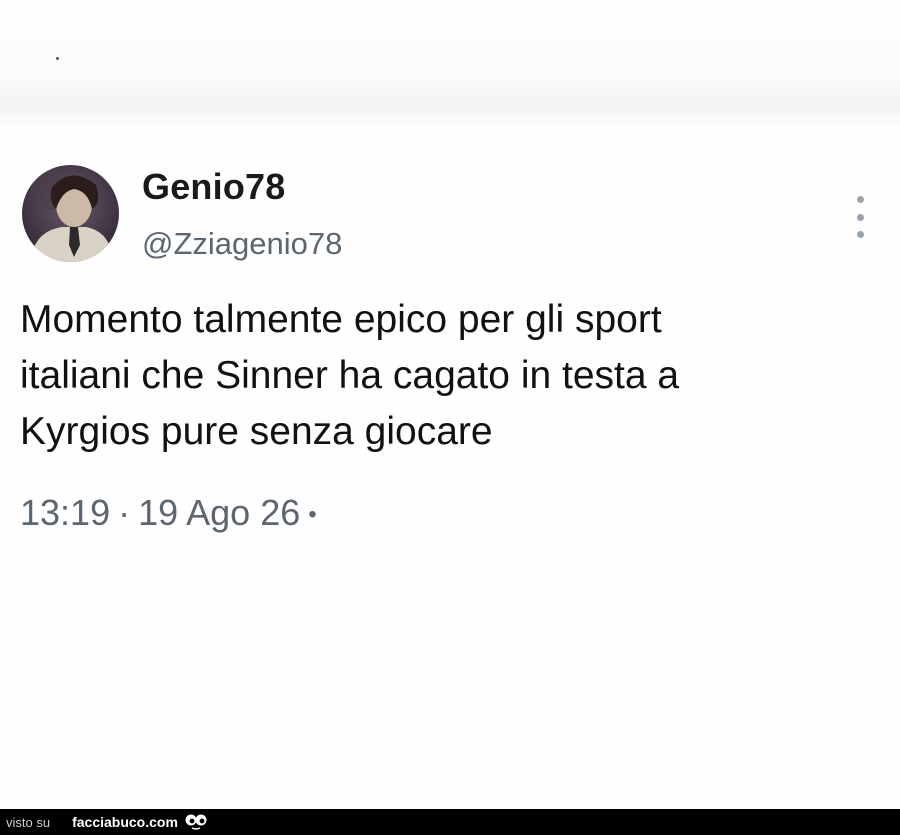  I want to click on watermark-visto-label: visto su, so click(28, 822).